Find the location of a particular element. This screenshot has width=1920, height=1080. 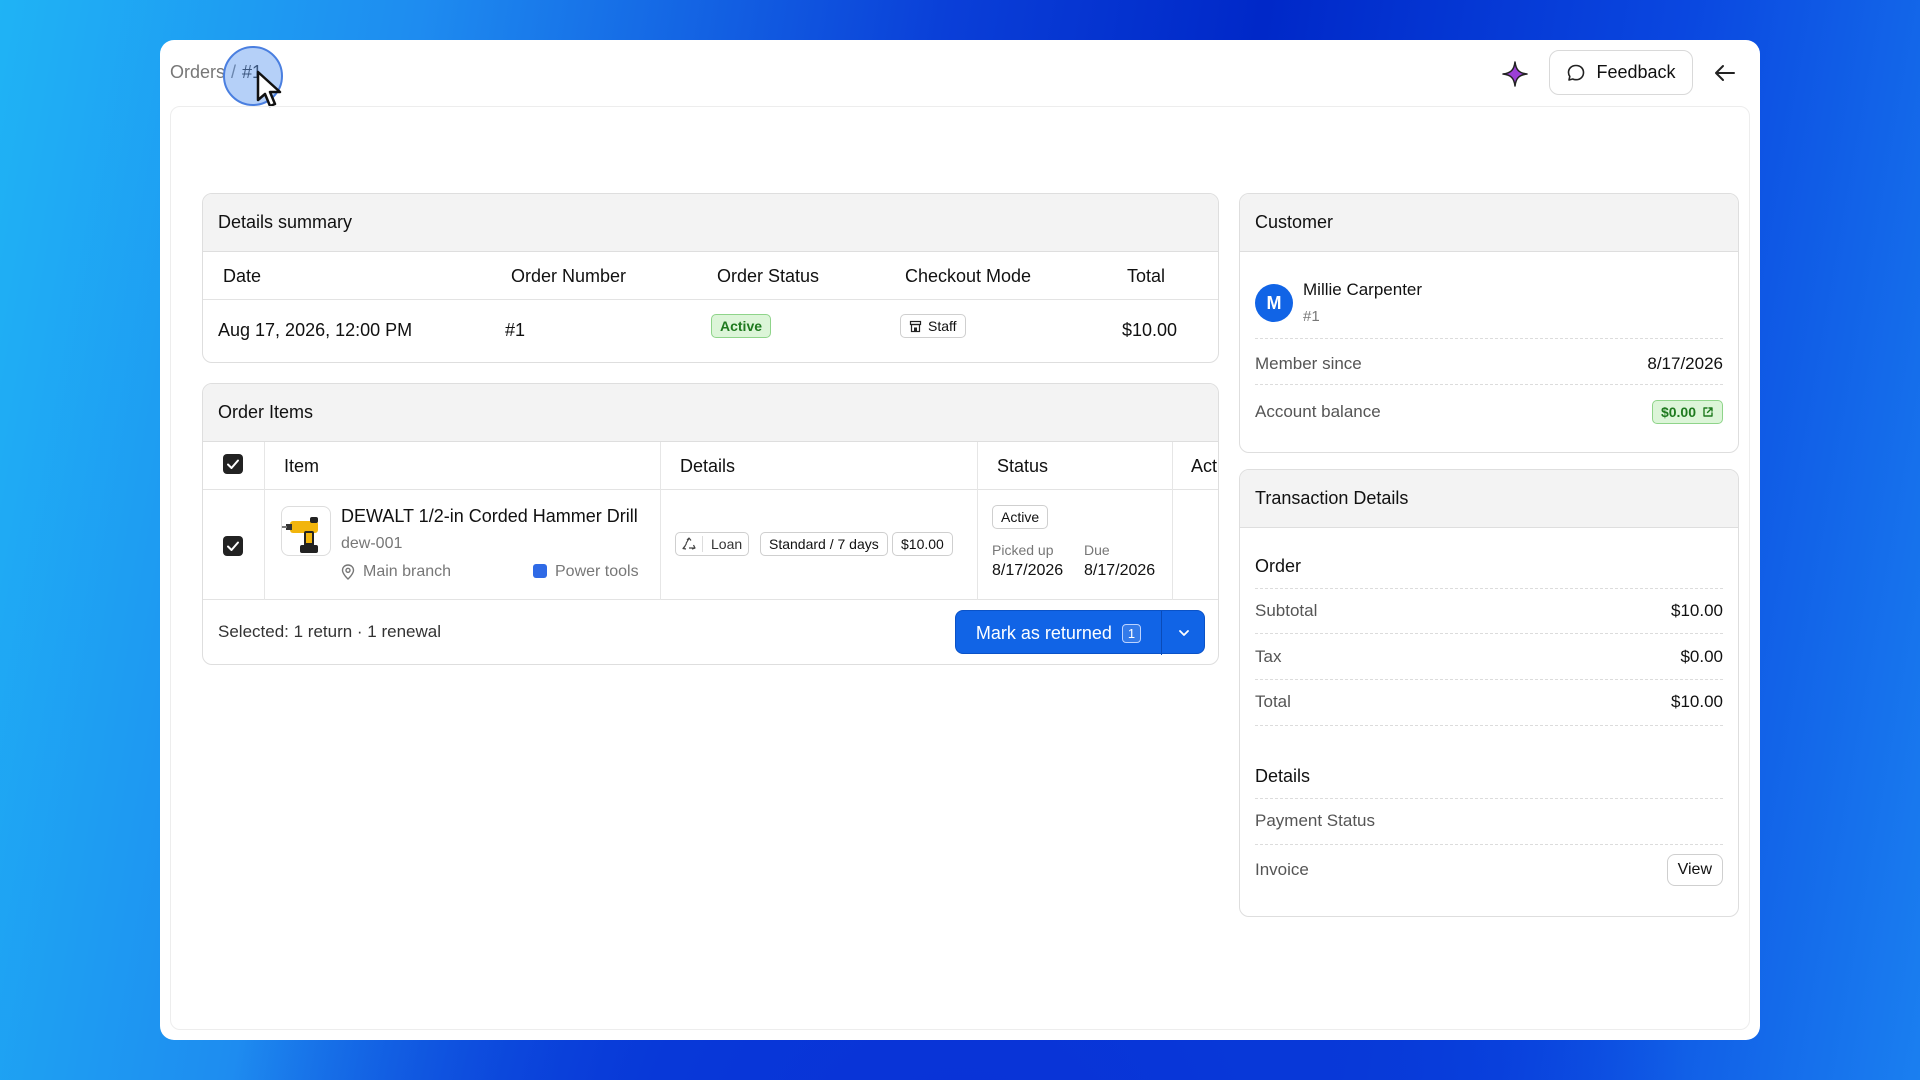

order-number: #1 is located at coordinates (515, 330).